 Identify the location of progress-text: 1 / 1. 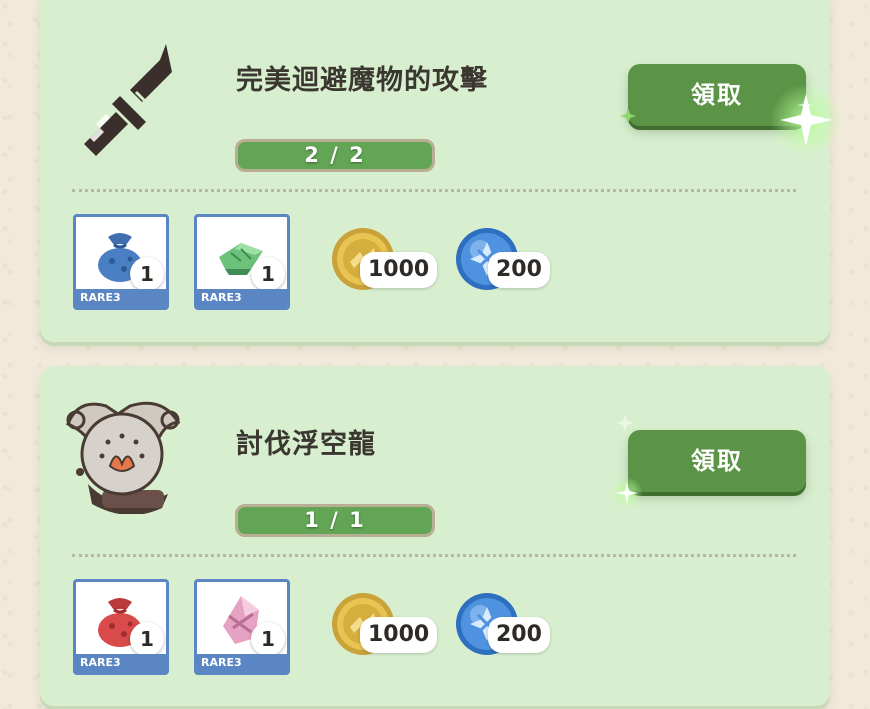
(335, 520).